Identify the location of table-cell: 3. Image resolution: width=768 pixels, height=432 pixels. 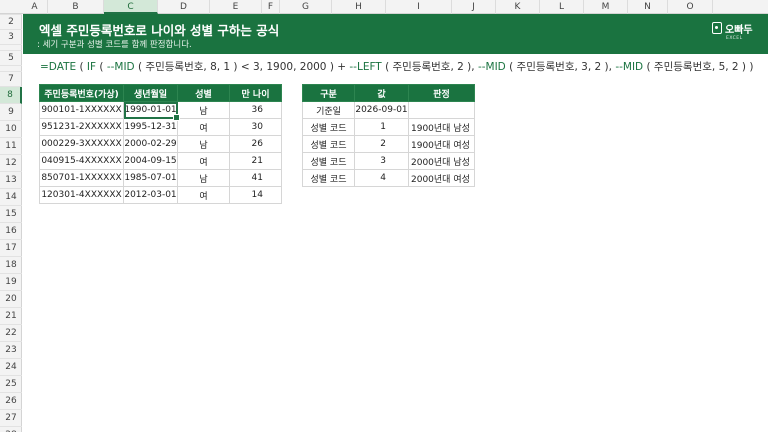
(381, 161).